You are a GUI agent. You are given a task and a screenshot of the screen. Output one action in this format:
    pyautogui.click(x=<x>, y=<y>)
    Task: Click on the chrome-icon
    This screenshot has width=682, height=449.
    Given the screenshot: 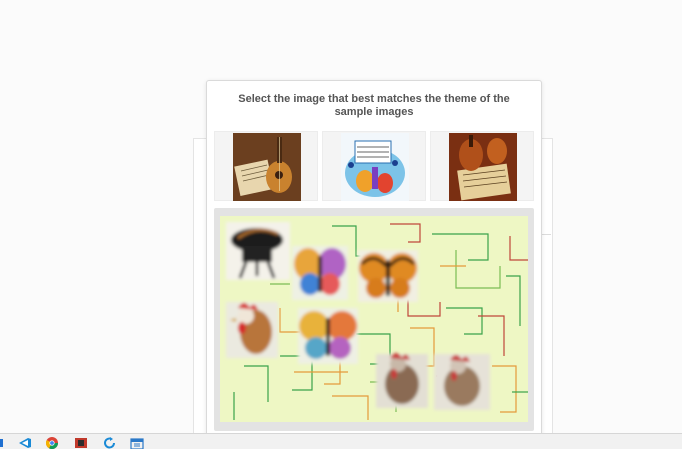 What is the action you would take?
    pyautogui.click(x=52, y=443)
    